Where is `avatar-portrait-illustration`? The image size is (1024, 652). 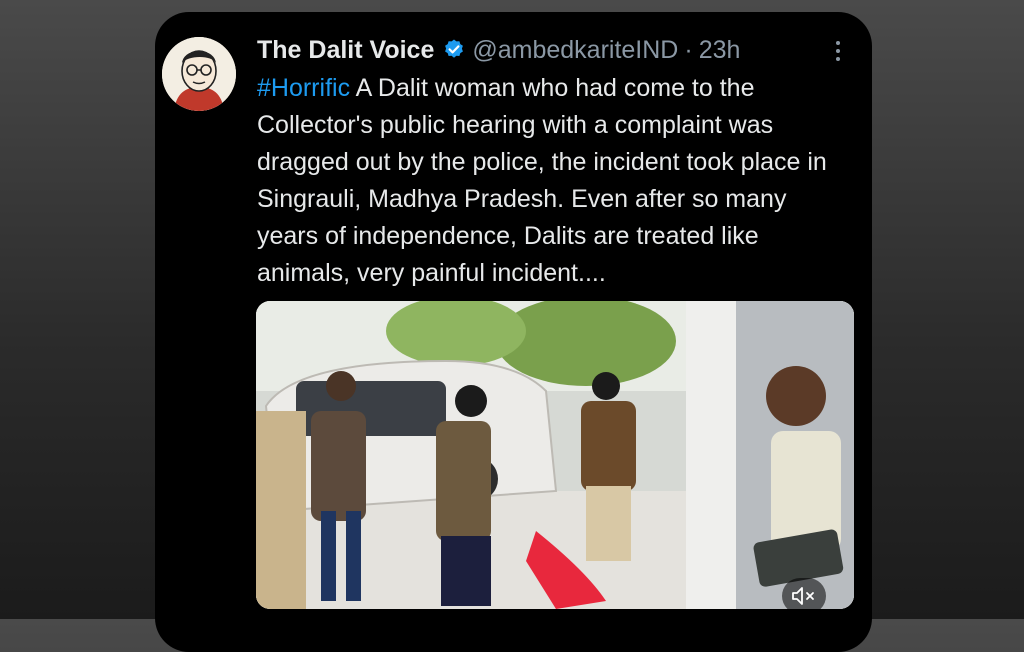 avatar-portrait-illustration is located at coordinates (199, 74).